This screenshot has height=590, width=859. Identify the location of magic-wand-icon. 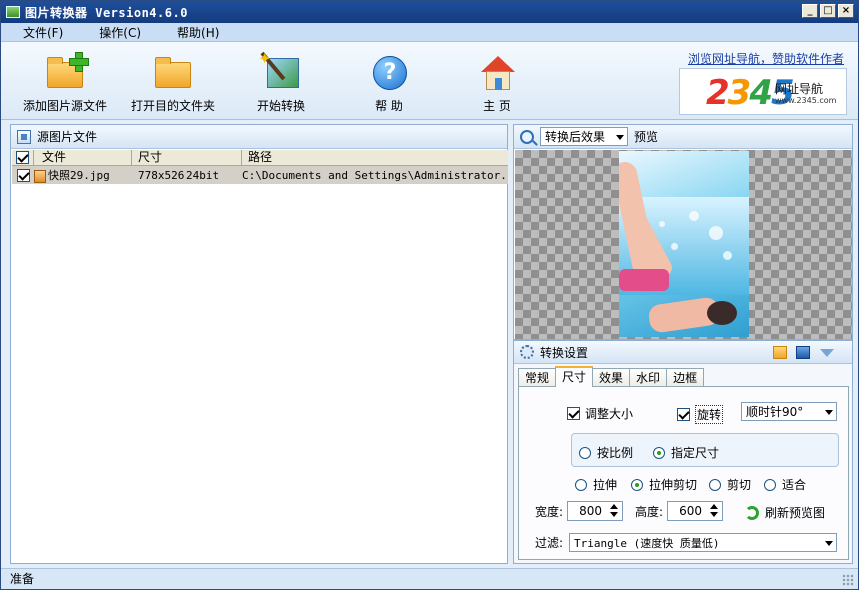
(279, 70).